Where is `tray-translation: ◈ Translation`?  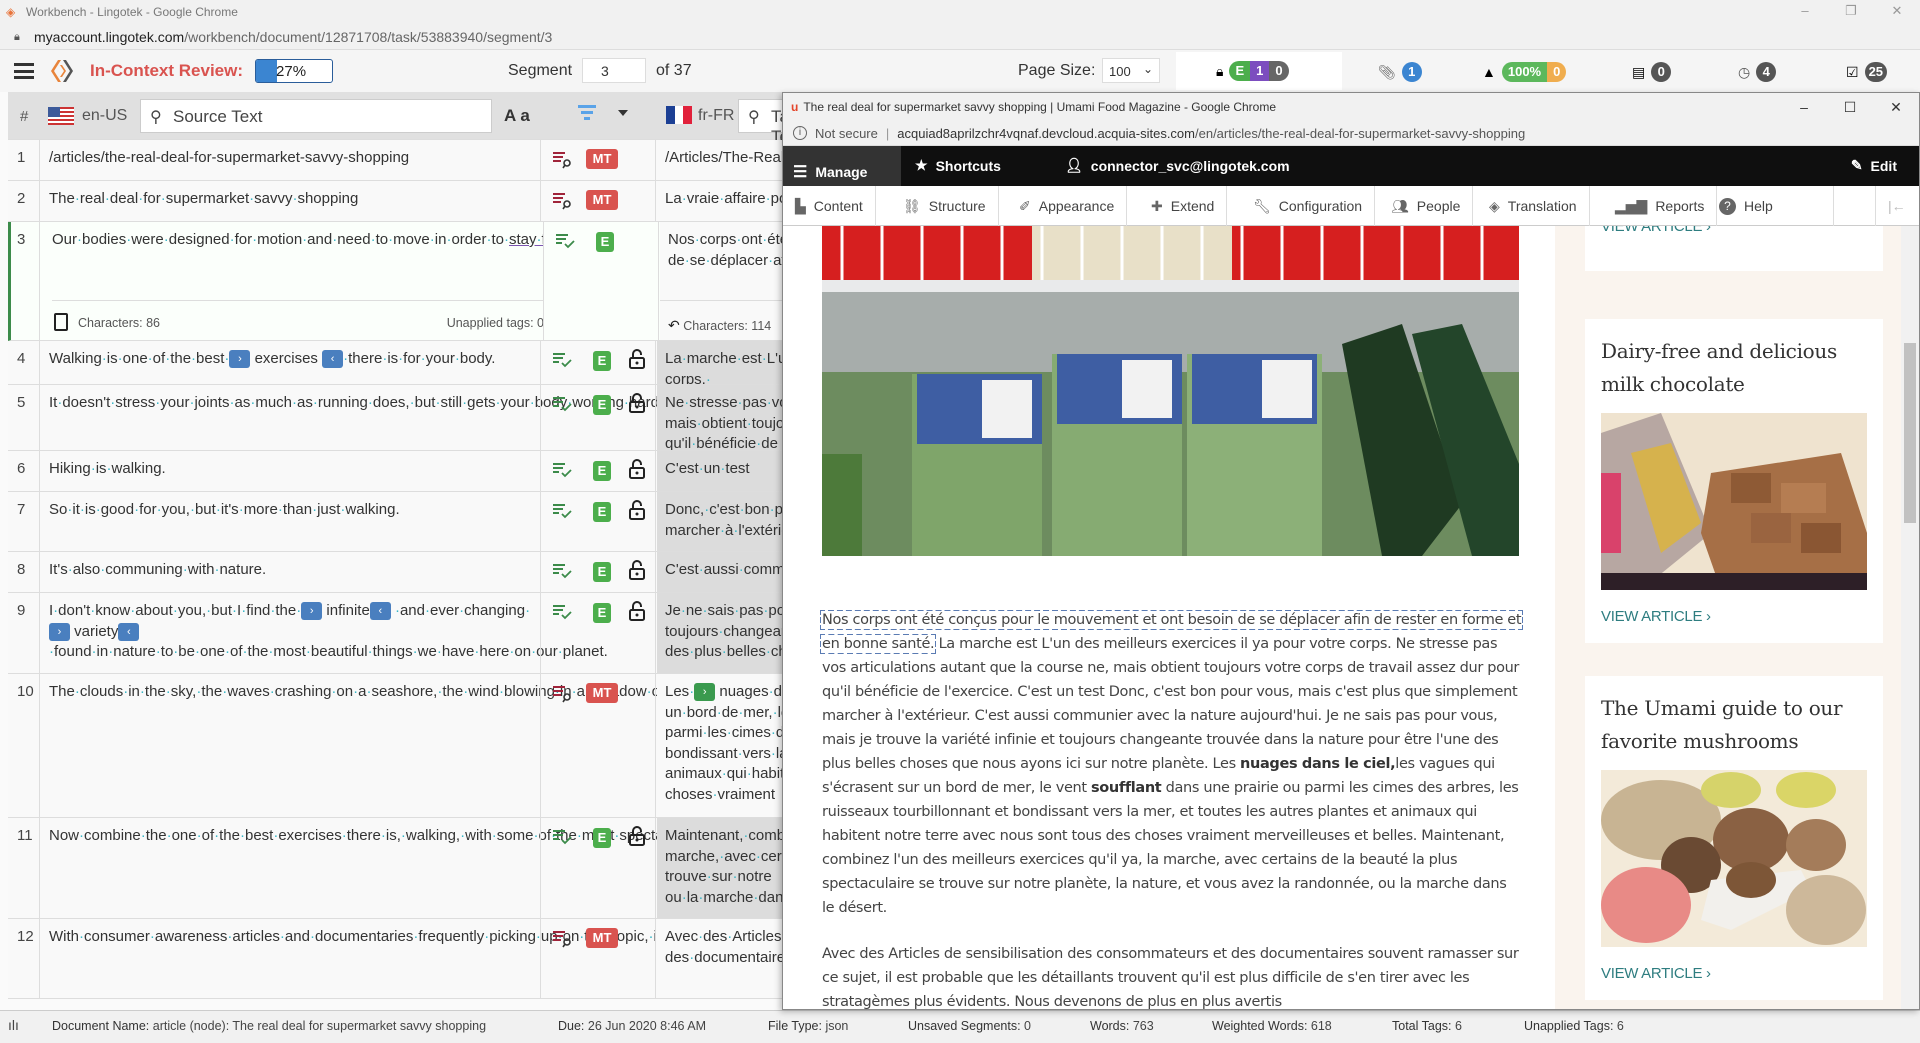
tray-translation: ◈ Translation is located at coordinates (1533, 206).